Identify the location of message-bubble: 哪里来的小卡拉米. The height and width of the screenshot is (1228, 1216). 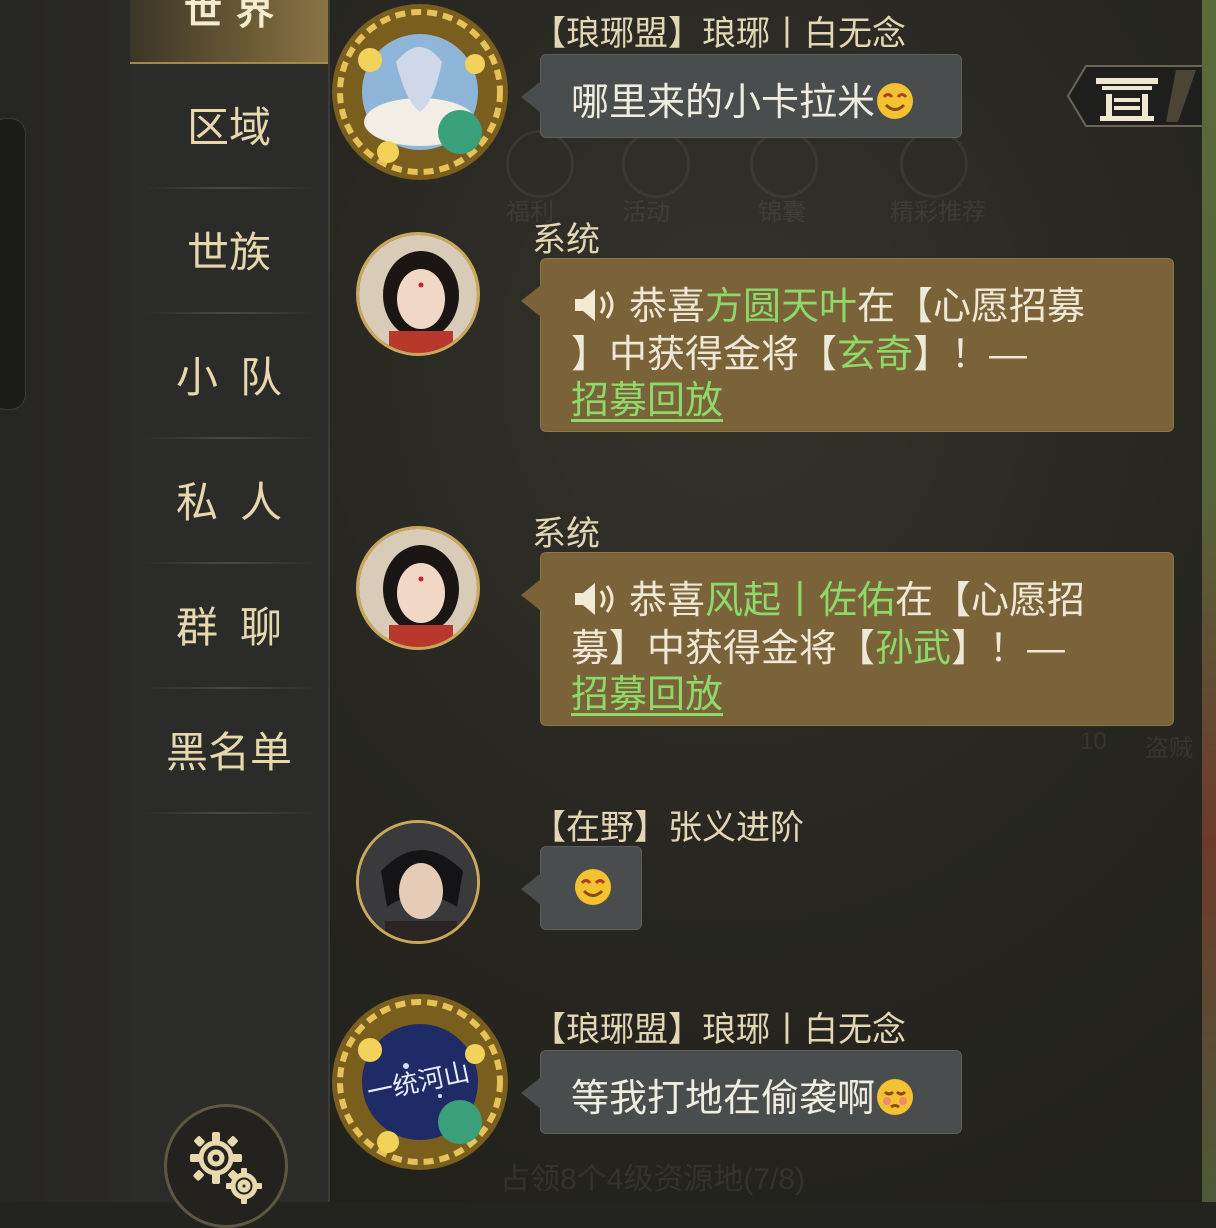
(741, 96).